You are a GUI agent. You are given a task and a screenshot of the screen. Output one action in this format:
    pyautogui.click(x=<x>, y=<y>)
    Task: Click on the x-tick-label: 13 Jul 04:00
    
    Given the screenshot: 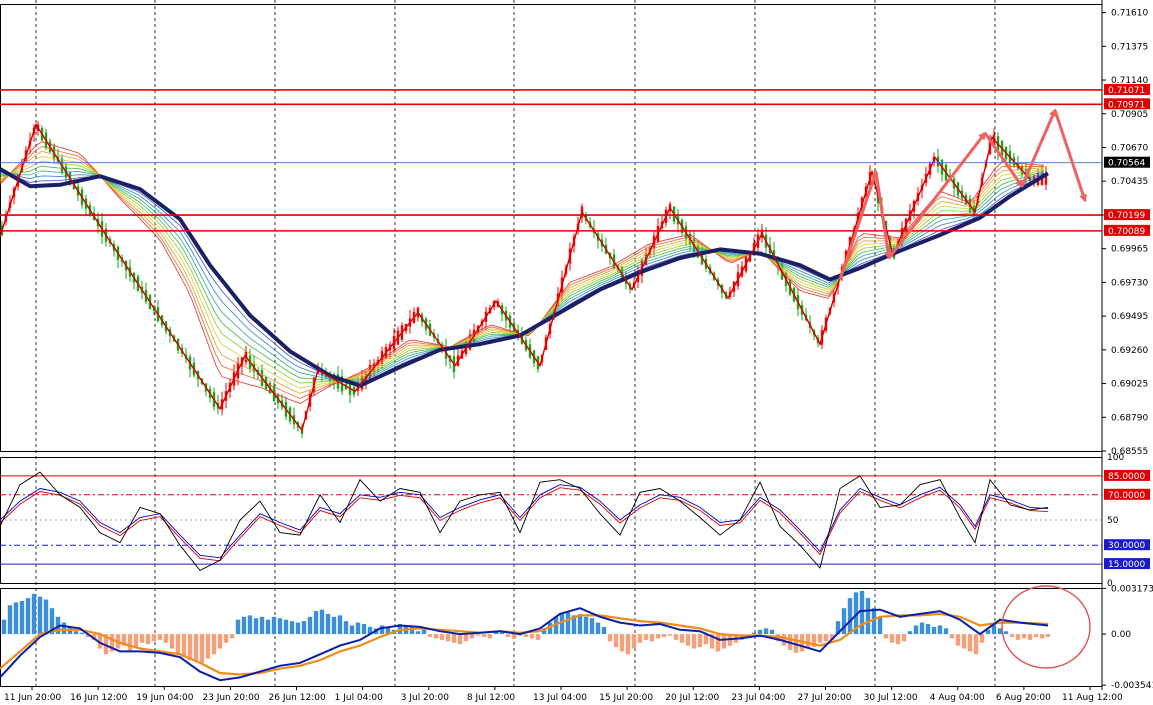 What is the action you would take?
    pyautogui.click(x=560, y=698)
    